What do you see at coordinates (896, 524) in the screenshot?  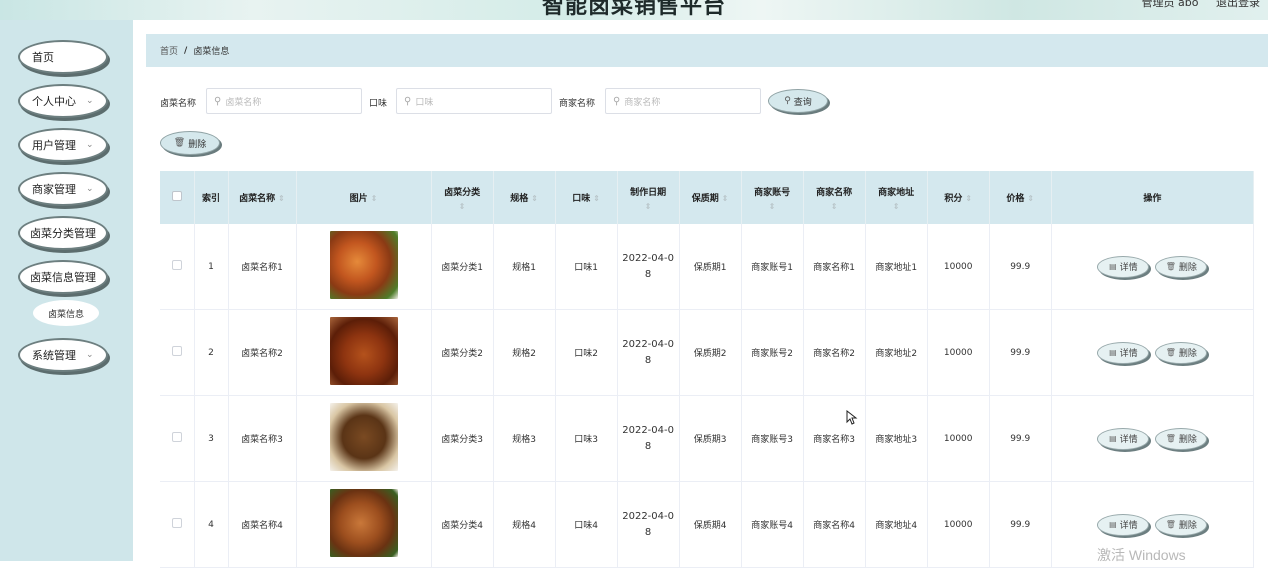 I see `cell-merchant-address: 商家地址4` at bounding box center [896, 524].